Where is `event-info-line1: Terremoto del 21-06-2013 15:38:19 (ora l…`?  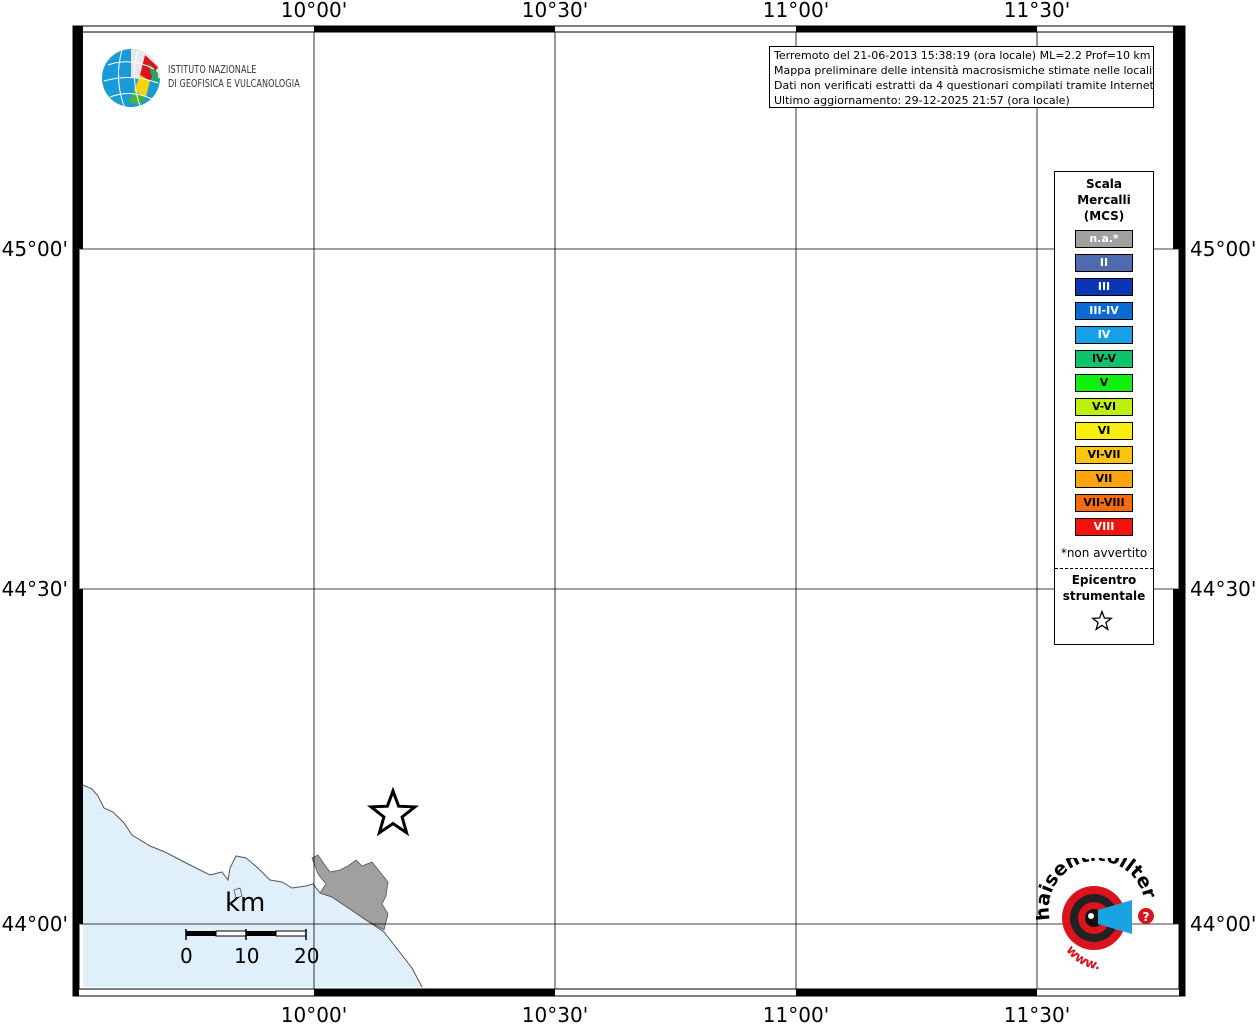
event-info-line1: Terremoto del 21-06-2013 15:38:19 (ora l… is located at coordinates (962, 55).